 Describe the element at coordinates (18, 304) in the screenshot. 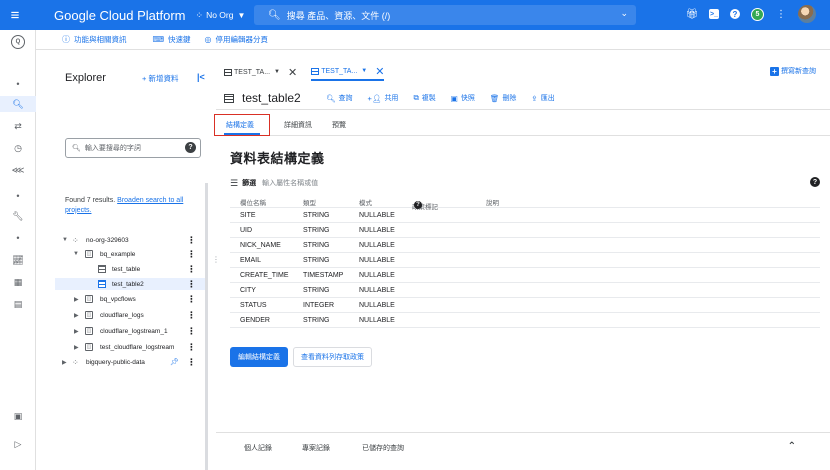

I see `reservations-icon: ▤` at that location.